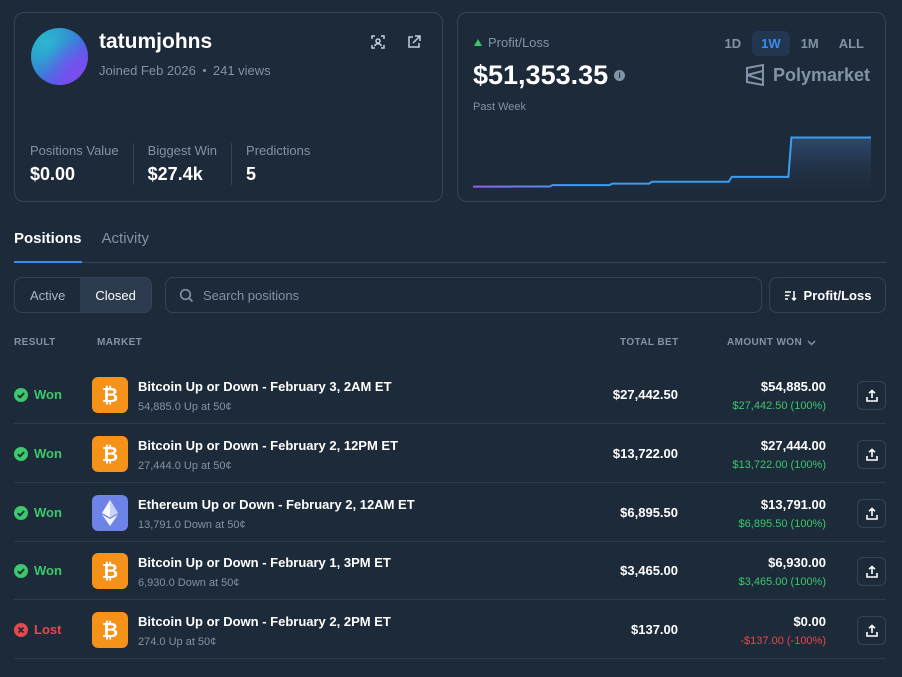 This screenshot has width=902, height=677. Describe the element at coordinates (645, 394) in the screenshot. I see `total-bet: $27,442.50` at that location.